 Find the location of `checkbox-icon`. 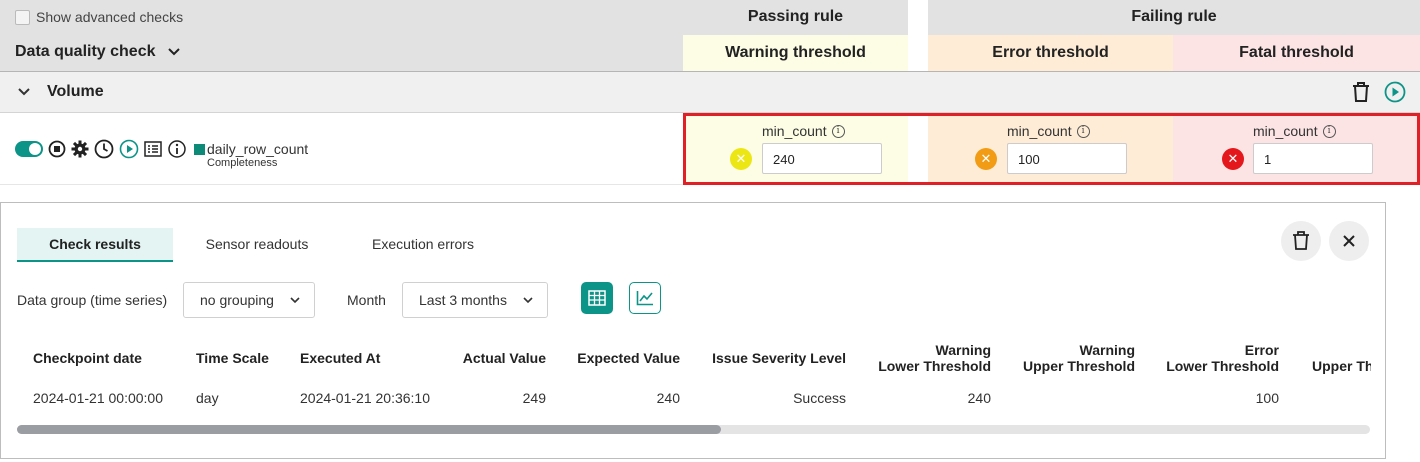

checkbox-icon is located at coordinates (22, 17).